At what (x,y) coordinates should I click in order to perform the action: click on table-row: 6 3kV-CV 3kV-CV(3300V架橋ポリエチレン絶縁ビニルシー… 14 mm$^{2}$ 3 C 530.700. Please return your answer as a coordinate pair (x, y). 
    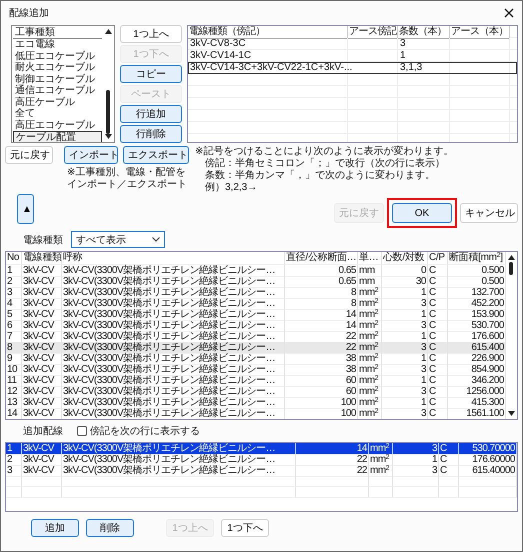
    Looking at the image, I should click on (256, 325).